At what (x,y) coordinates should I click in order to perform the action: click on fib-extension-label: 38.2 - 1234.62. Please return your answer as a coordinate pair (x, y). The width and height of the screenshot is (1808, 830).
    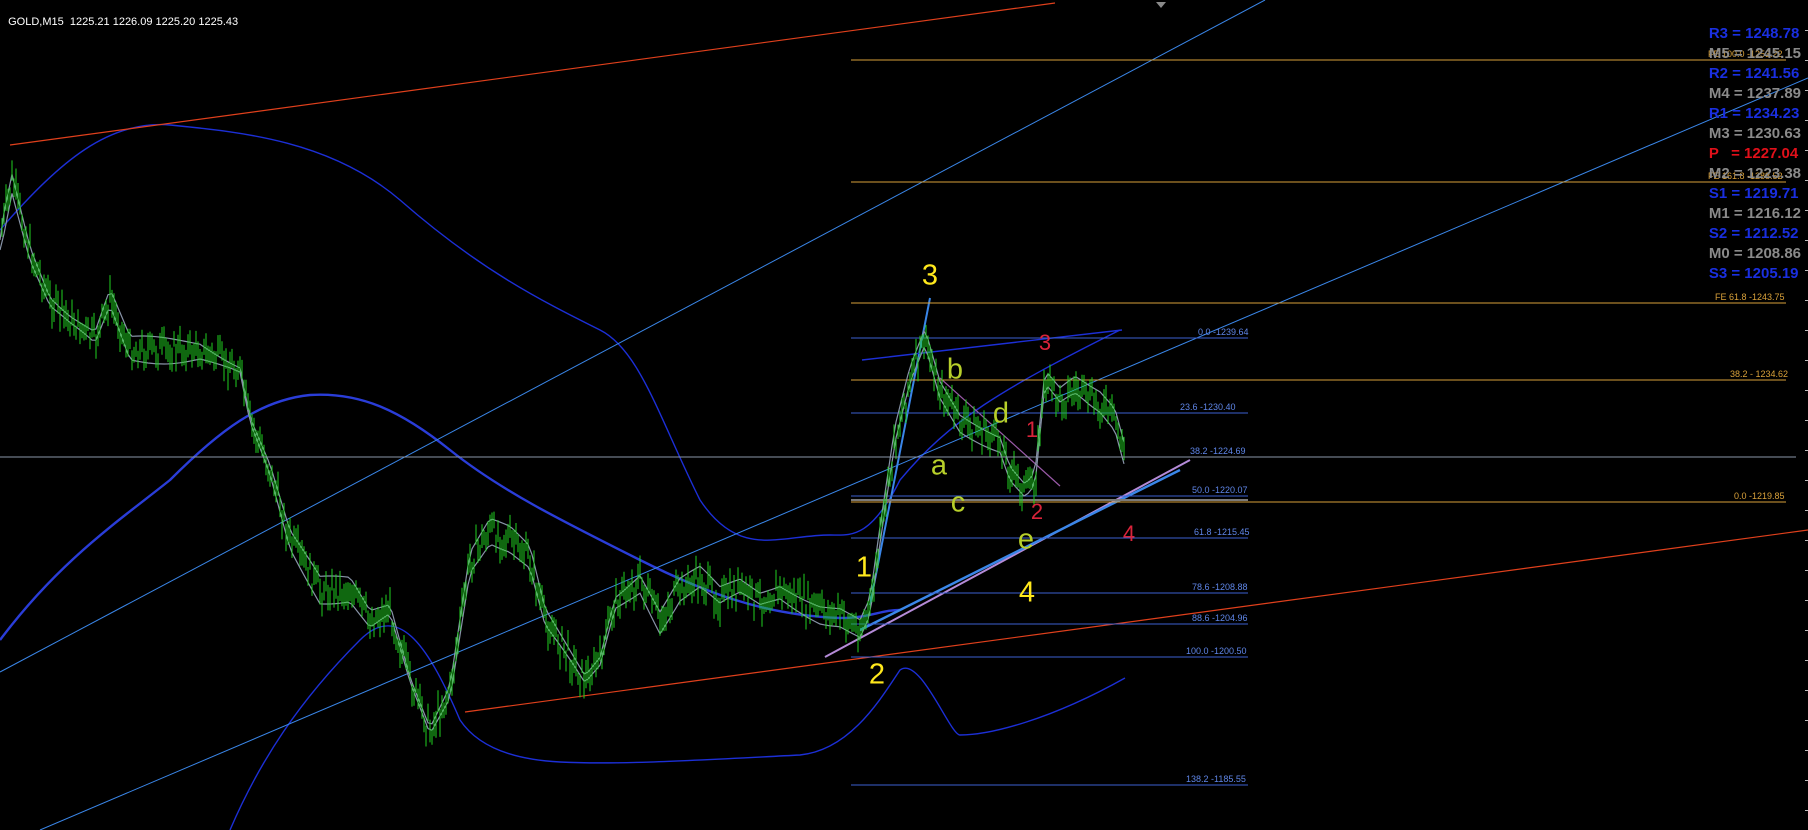
    Looking at the image, I should click on (1759, 374).